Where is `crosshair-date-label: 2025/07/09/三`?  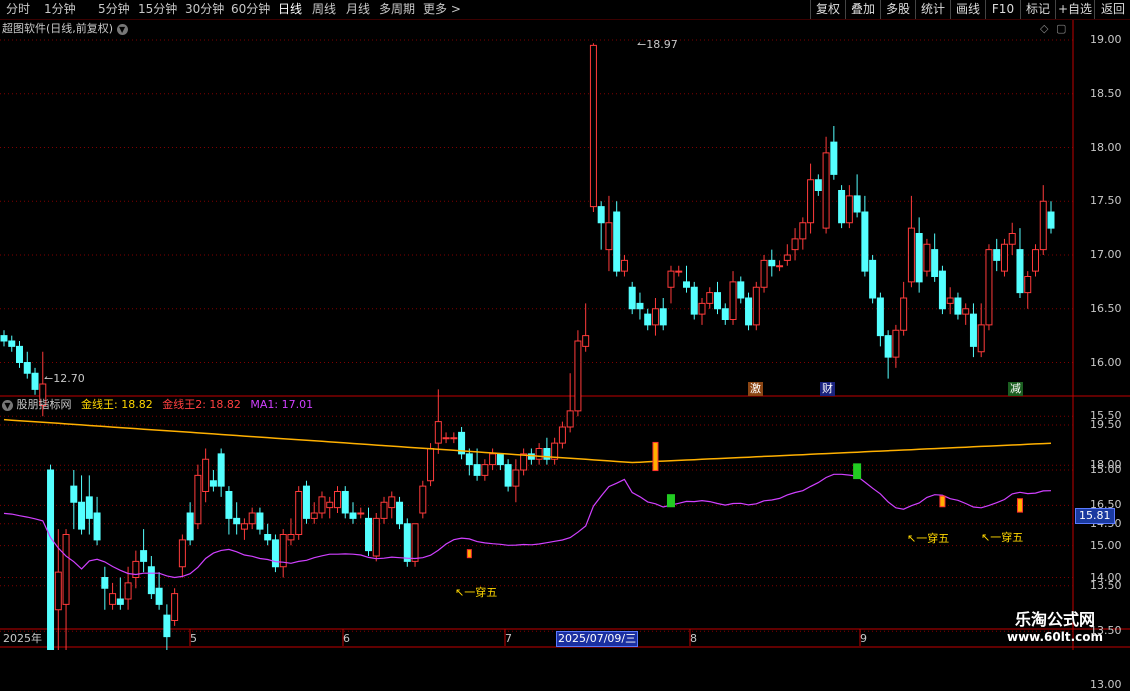 crosshair-date-label: 2025/07/09/三 is located at coordinates (597, 639).